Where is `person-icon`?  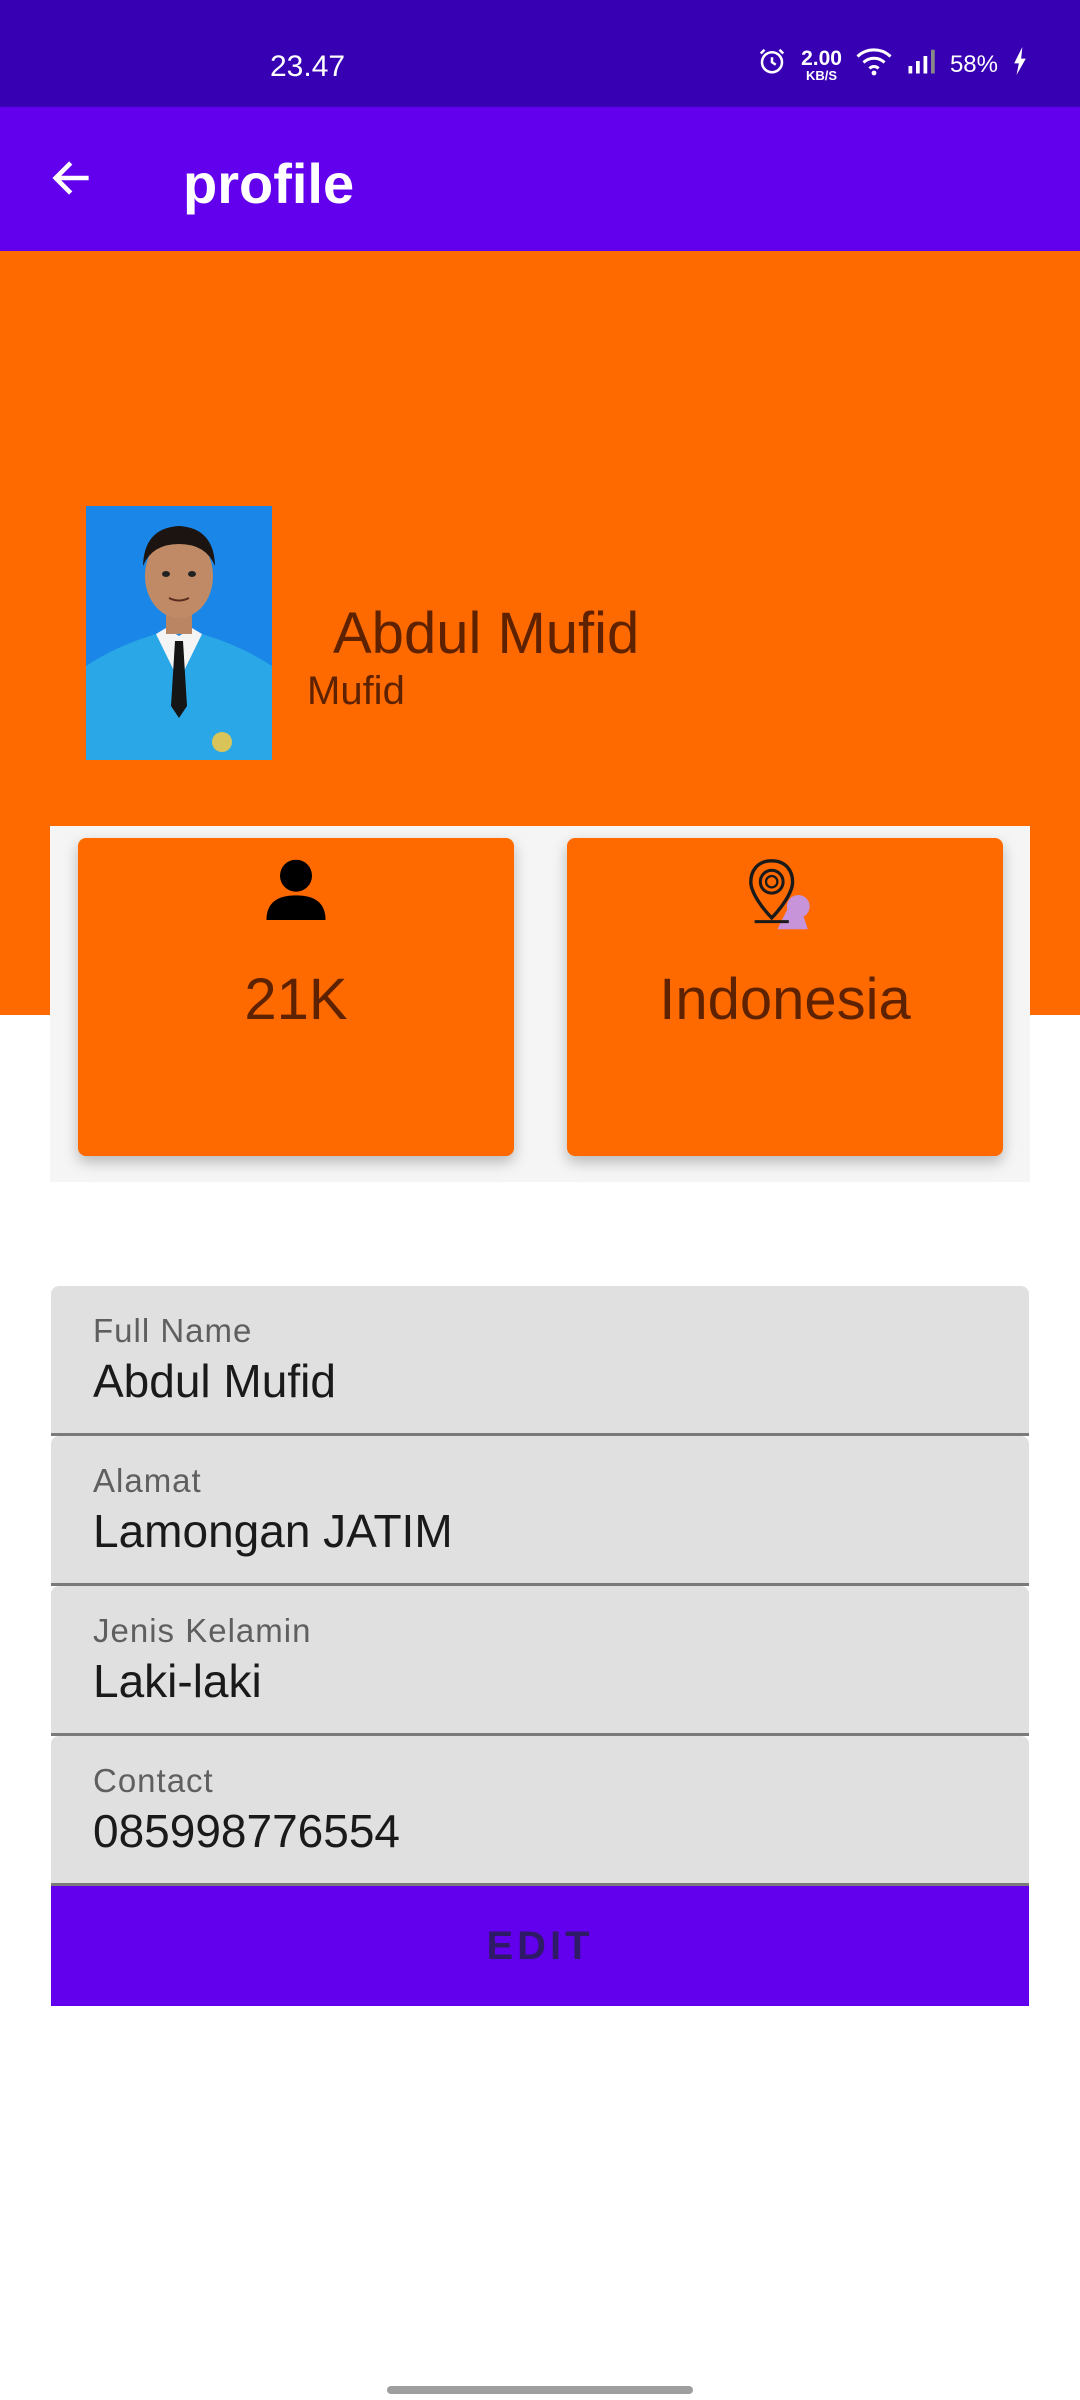 person-icon is located at coordinates (296, 890).